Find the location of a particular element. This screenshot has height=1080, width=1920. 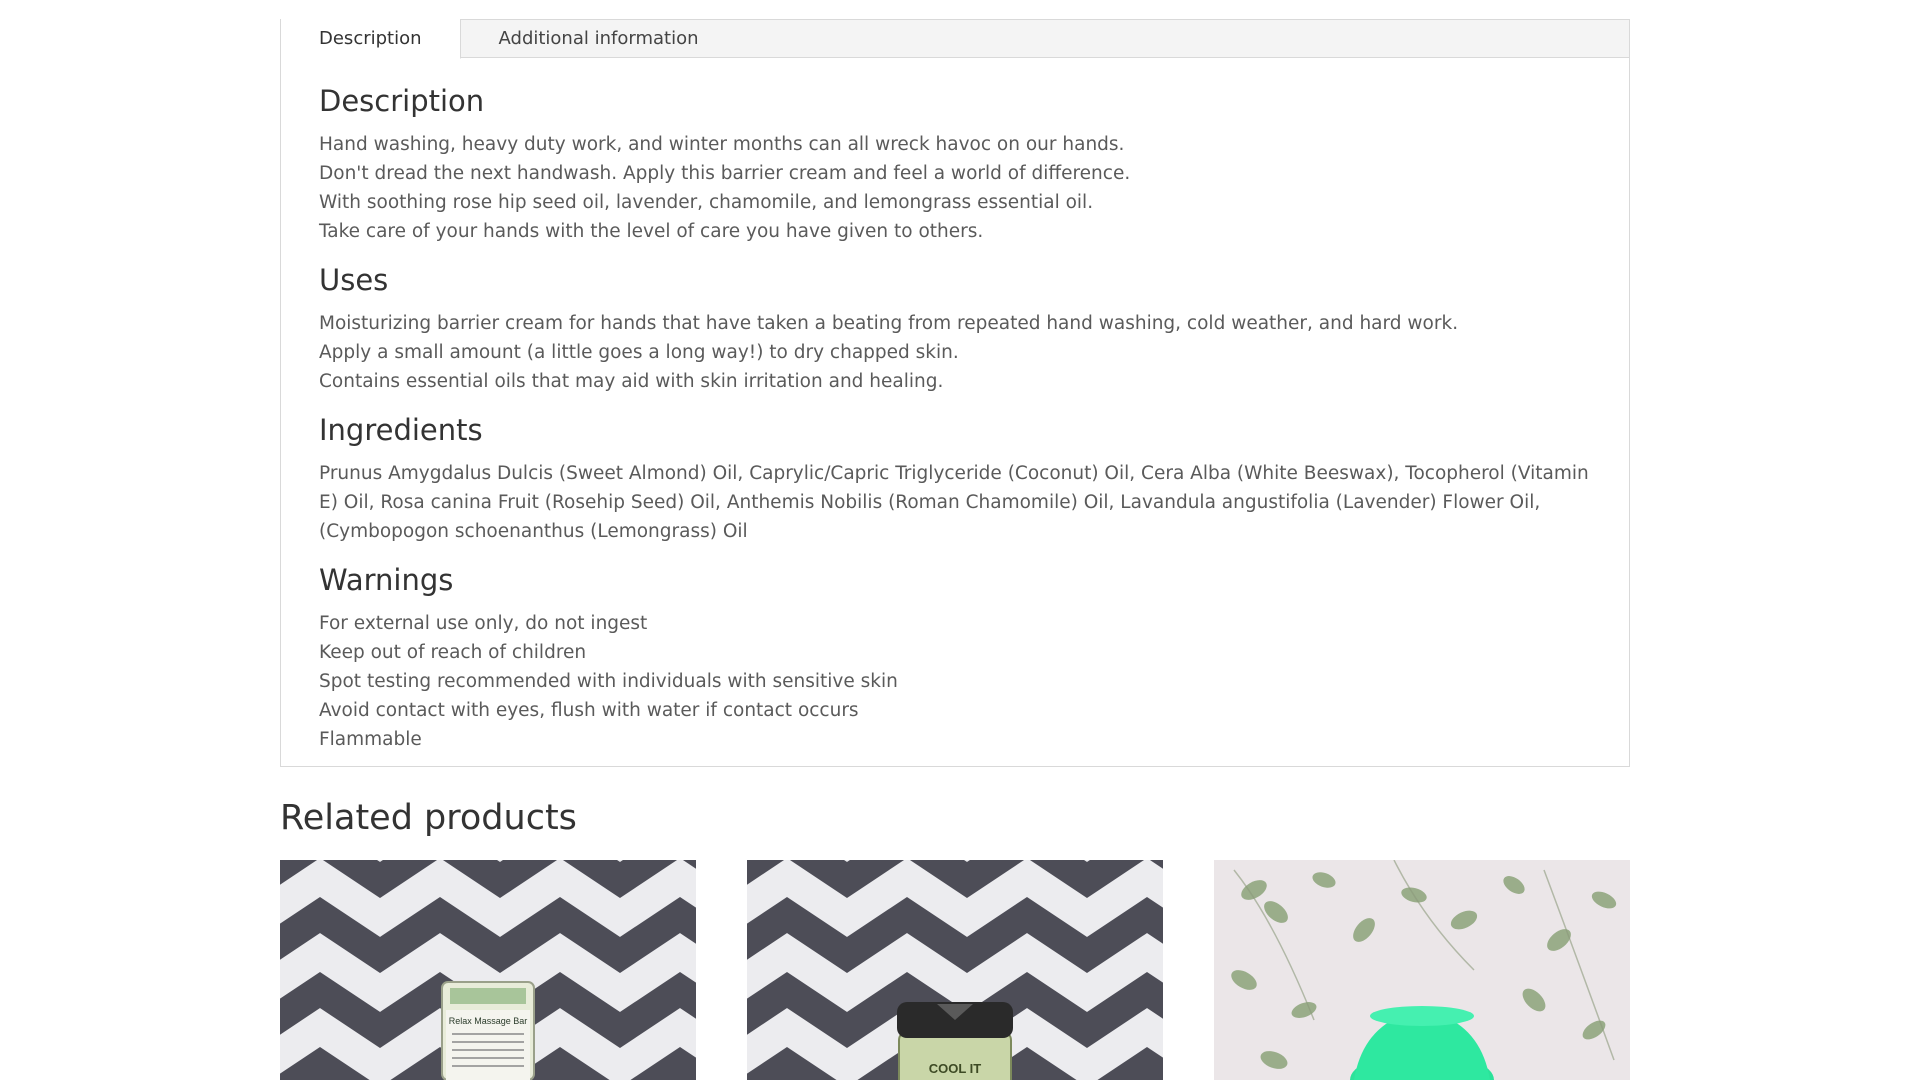

ingredients-heading: Ingredients is located at coordinates (401, 430).